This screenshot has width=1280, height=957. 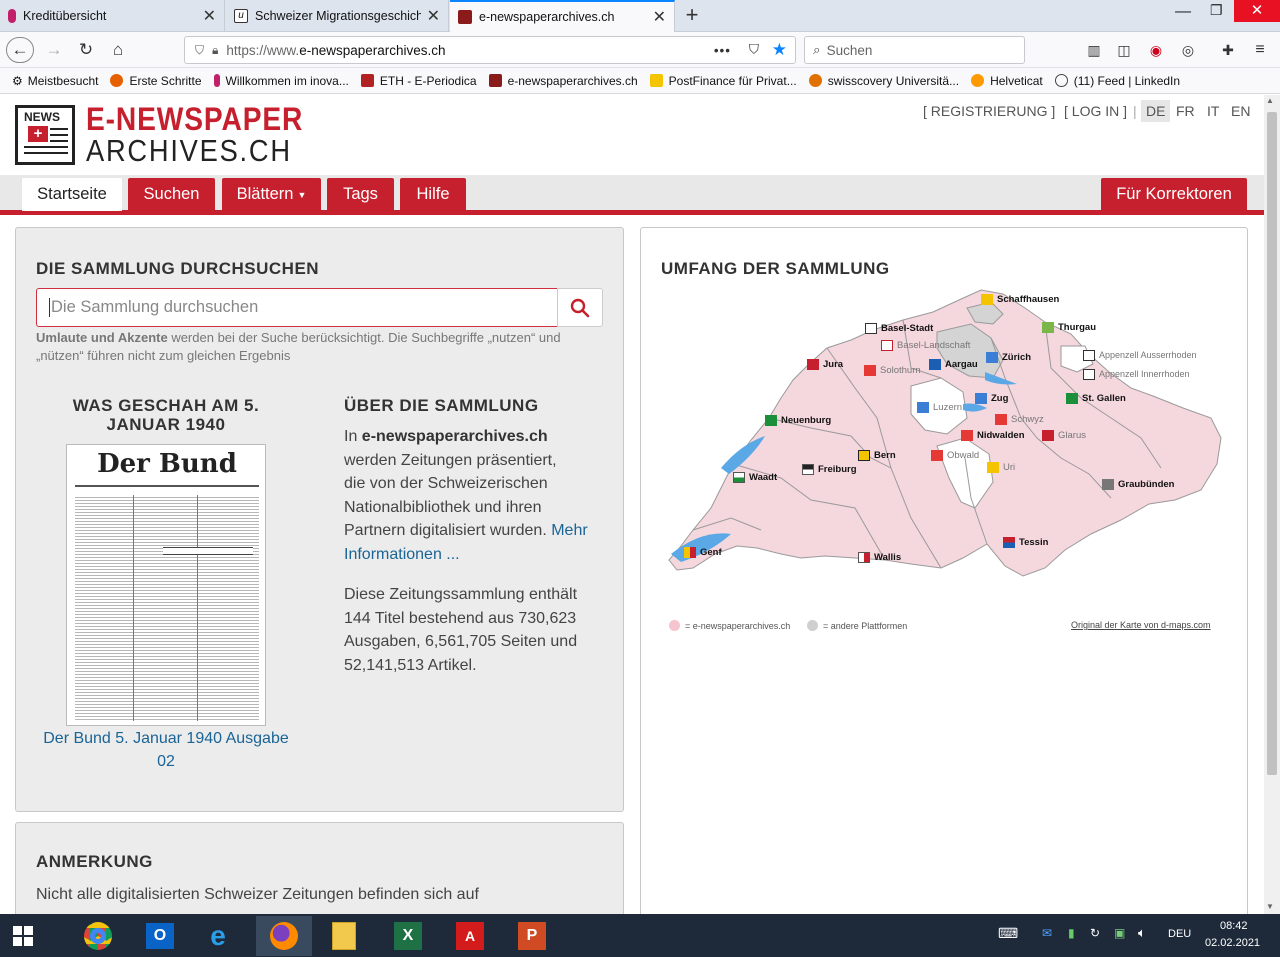 What do you see at coordinates (1094, 50) in the screenshot?
I see `library-icon: ▥` at bounding box center [1094, 50].